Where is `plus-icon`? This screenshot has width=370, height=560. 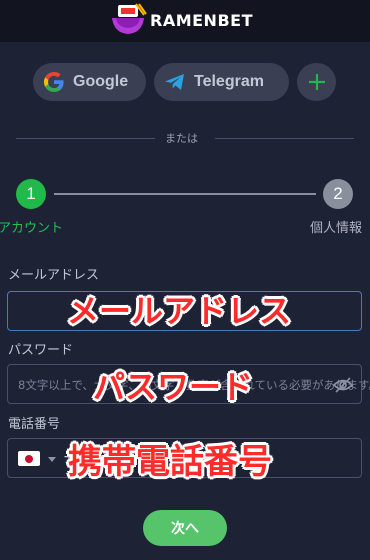 plus-icon is located at coordinates (316, 82).